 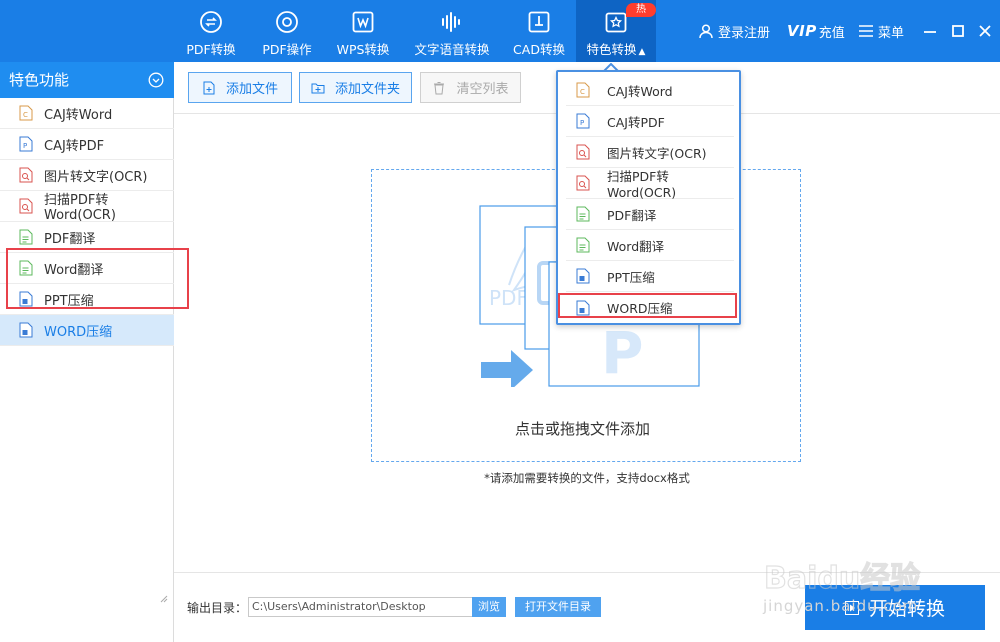 I want to click on add-folder-button: 添加文件夹, so click(x=355, y=87).